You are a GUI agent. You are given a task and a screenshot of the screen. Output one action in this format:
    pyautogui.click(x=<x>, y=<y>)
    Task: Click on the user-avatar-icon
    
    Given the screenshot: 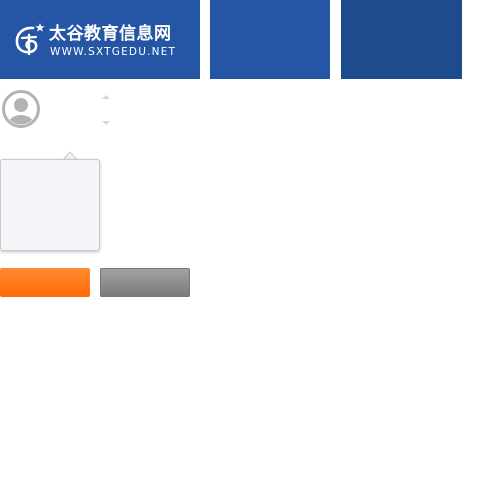 What is the action you would take?
    pyautogui.click(x=21, y=109)
    